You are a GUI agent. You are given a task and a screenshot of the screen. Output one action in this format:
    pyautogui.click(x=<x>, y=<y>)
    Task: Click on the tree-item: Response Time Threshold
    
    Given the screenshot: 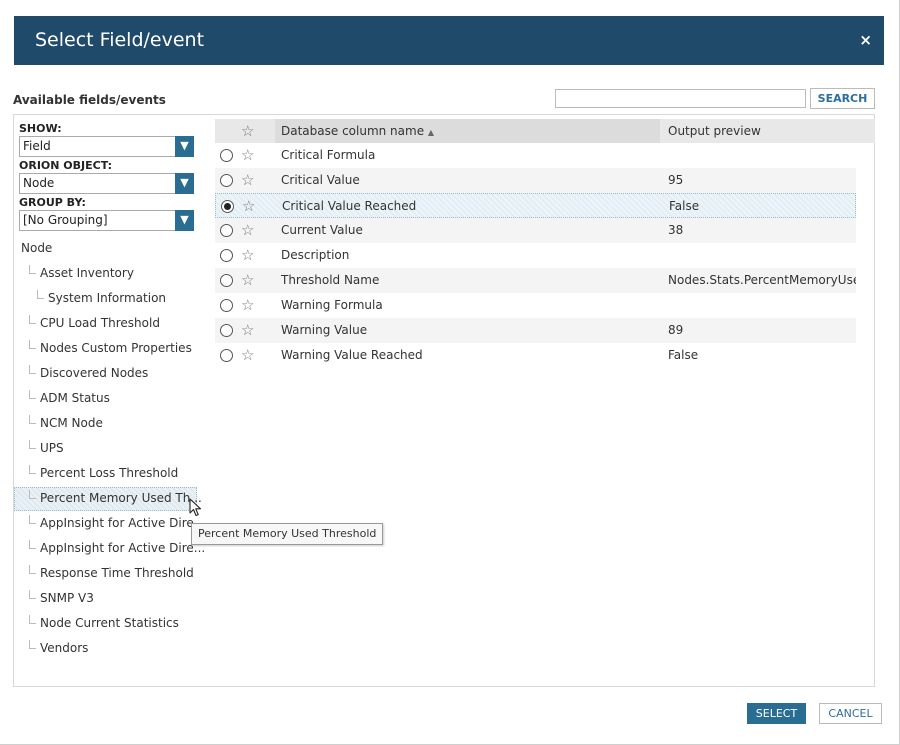 What is the action you would take?
    pyautogui.click(x=117, y=573)
    